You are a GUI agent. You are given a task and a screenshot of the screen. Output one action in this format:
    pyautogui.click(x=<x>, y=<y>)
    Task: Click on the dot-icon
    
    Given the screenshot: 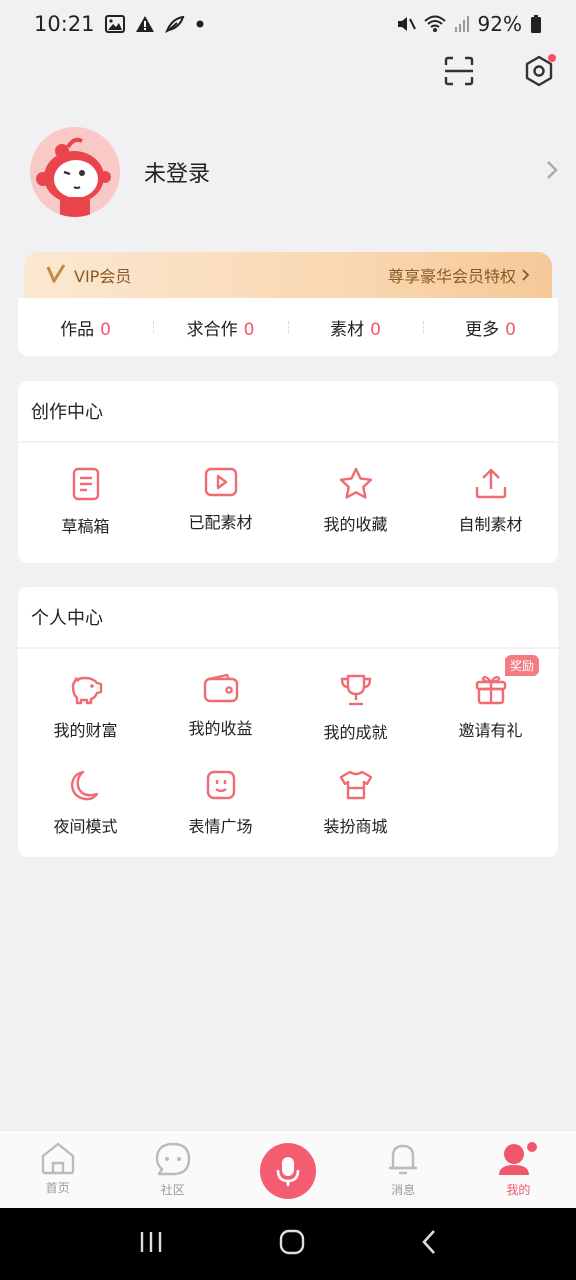 What is the action you would take?
    pyautogui.click(x=200, y=24)
    